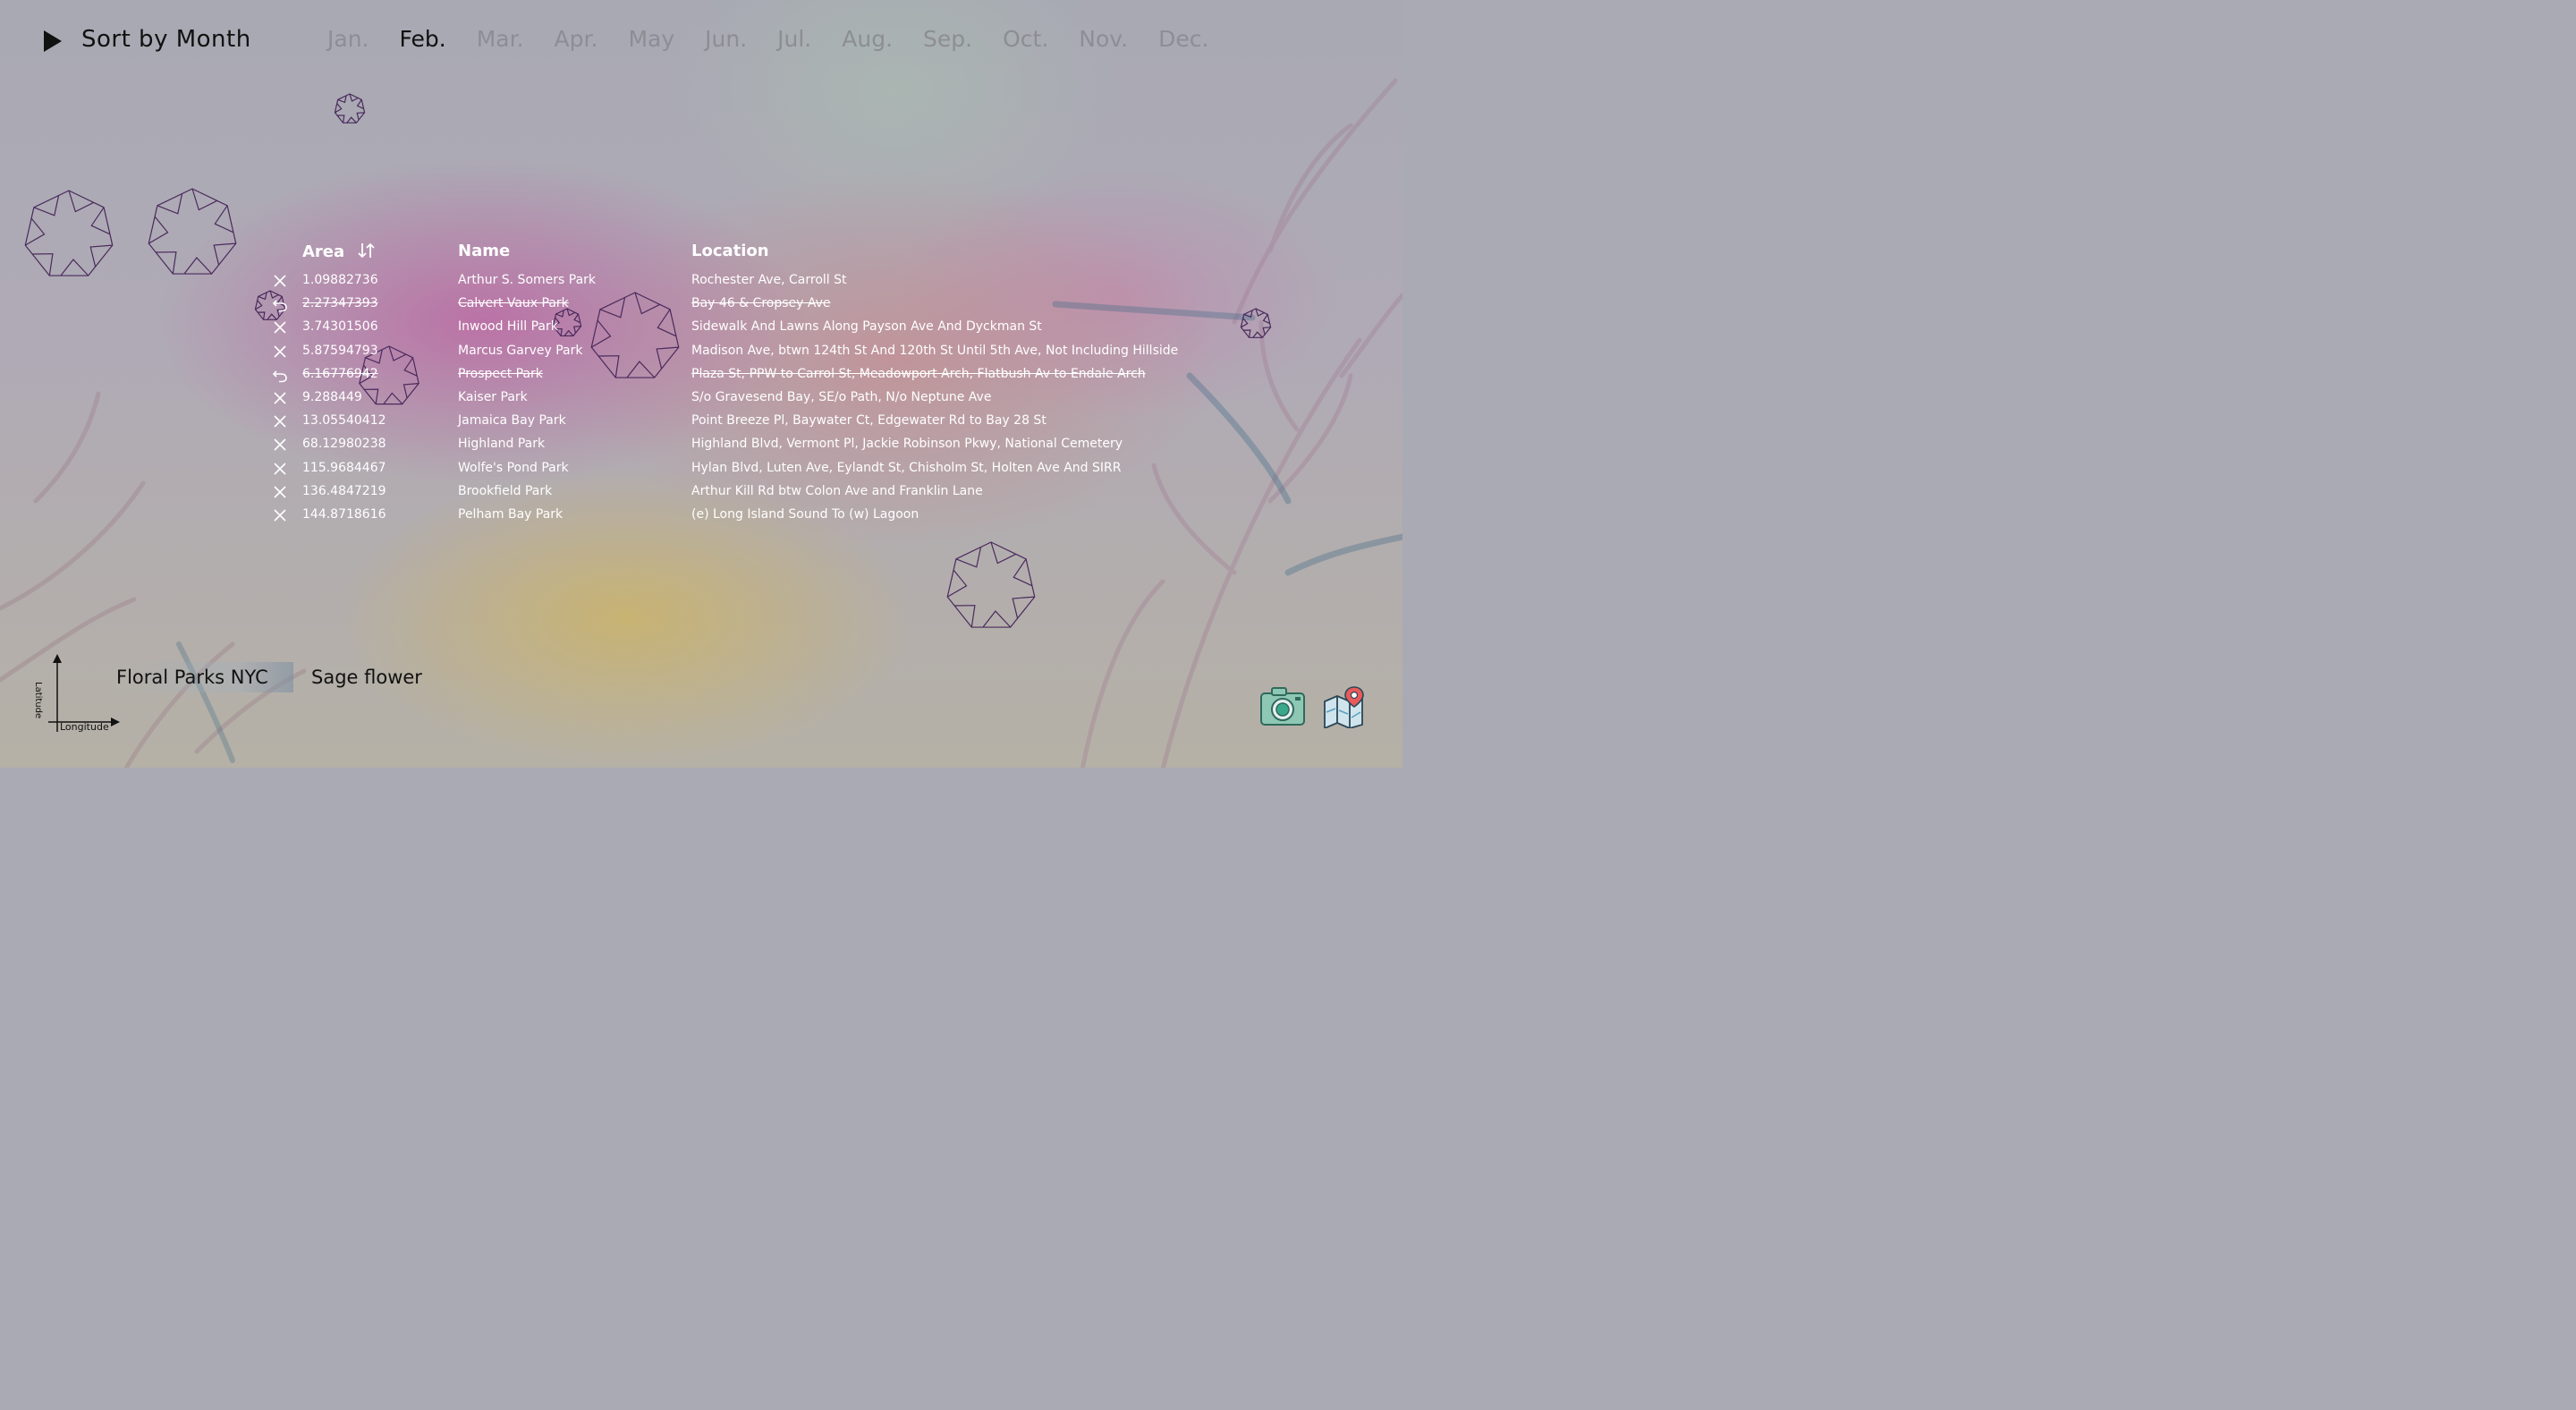  What do you see at coordinates (323, 252) in the screenshot?
I see `column-header-area-label: Area` at bounding box center [323, 252].